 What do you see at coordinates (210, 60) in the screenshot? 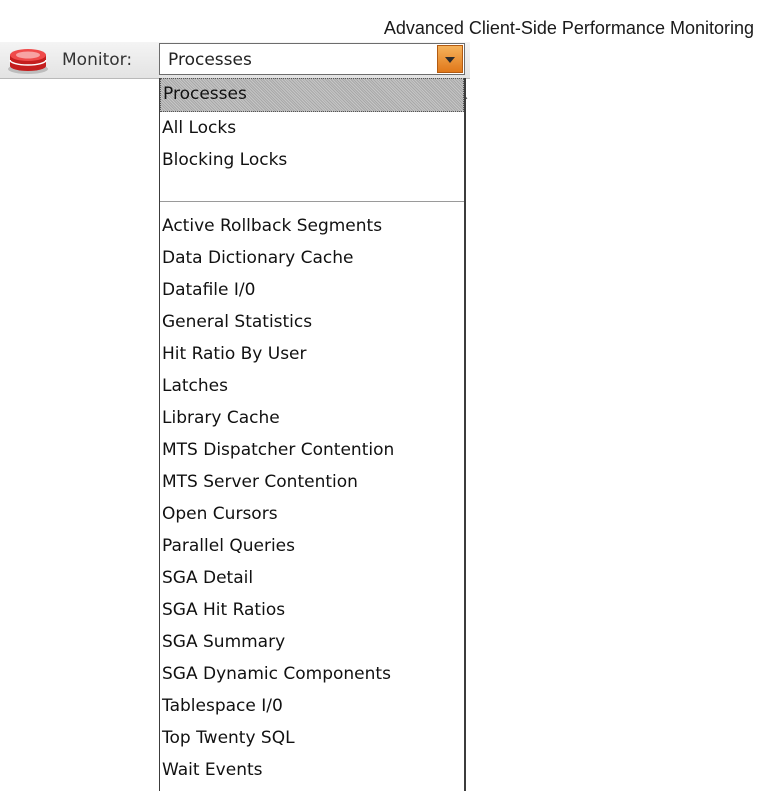
I see `monitor-select-value: Processes` at bounding box center [210, 60].